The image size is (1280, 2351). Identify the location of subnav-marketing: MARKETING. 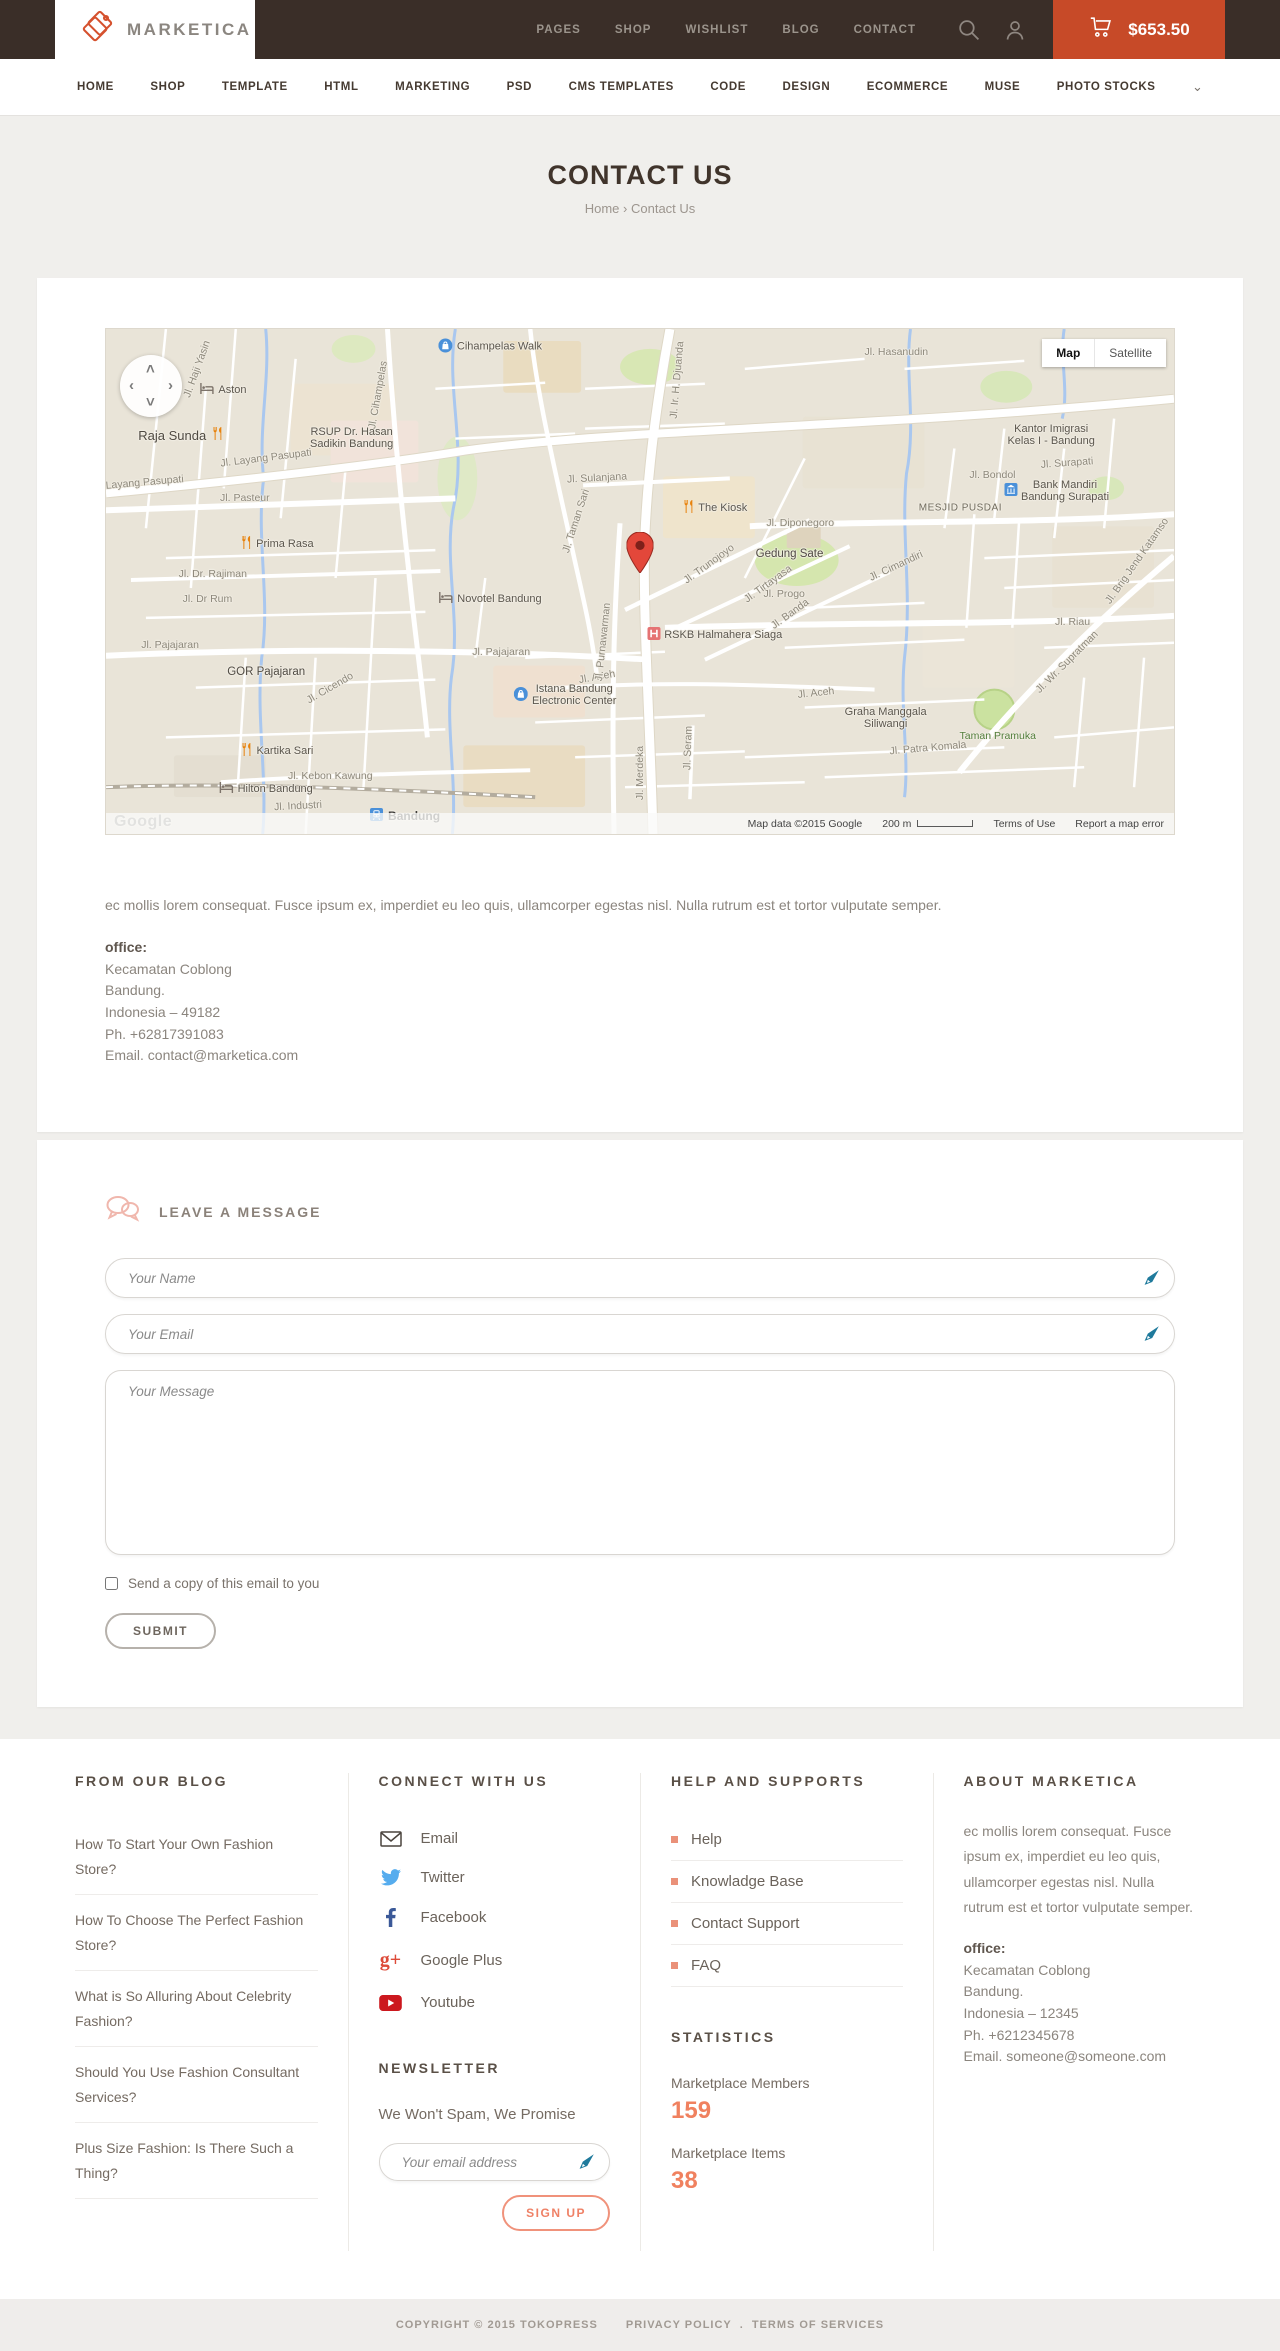
(432, 87).